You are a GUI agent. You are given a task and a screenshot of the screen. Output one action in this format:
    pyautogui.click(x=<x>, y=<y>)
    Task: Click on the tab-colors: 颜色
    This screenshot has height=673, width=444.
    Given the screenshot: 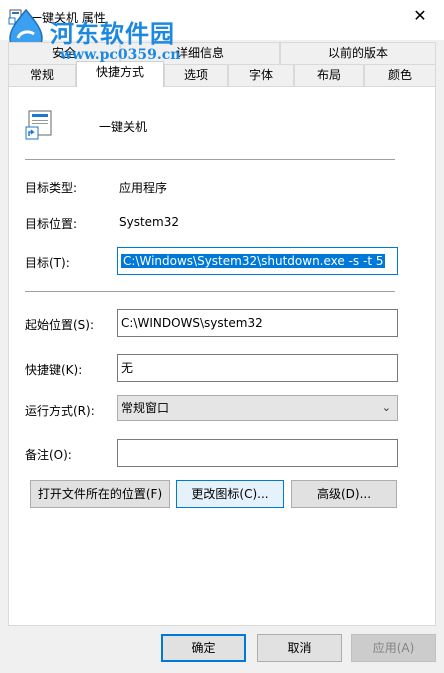 What is the action you would take?
    pyautogui.click(x=400, y=75)
    